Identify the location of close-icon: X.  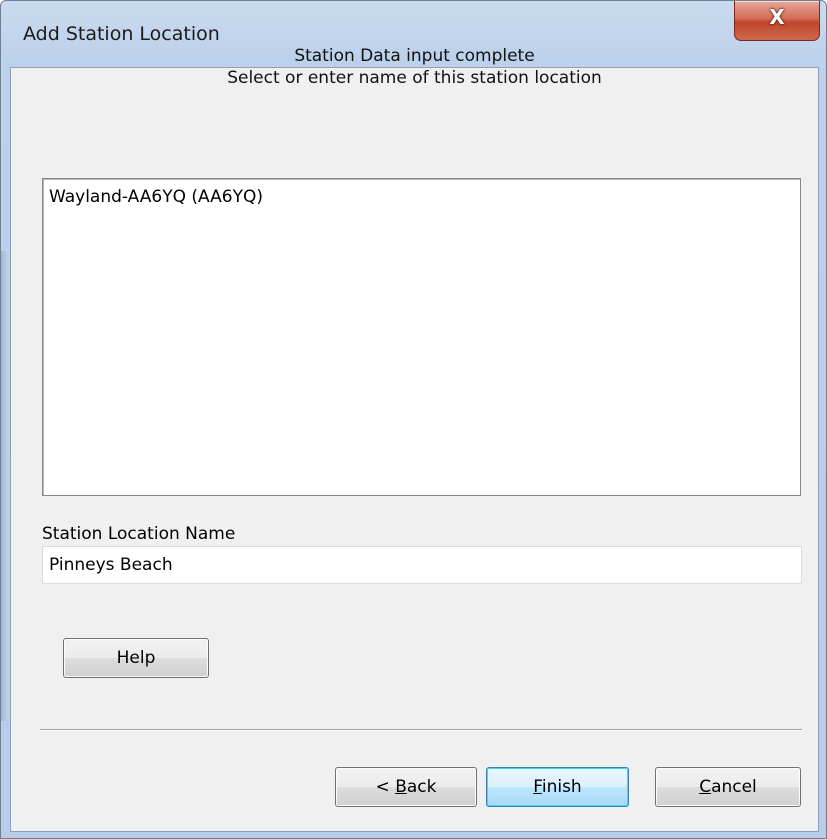
(777, 17).